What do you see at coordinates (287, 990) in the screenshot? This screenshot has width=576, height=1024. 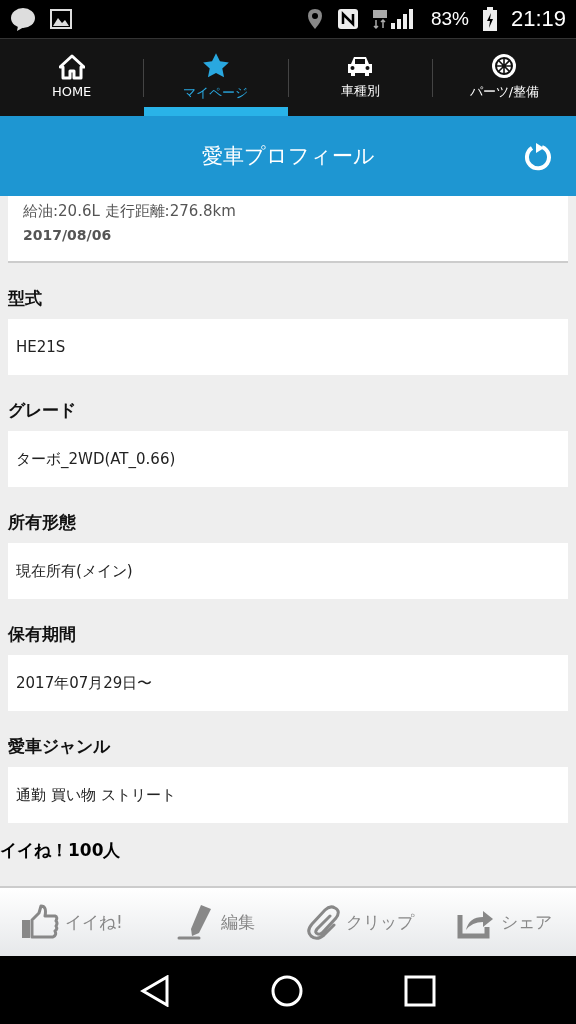 I see `home-circle-icon` at bounding box center [287, 990].